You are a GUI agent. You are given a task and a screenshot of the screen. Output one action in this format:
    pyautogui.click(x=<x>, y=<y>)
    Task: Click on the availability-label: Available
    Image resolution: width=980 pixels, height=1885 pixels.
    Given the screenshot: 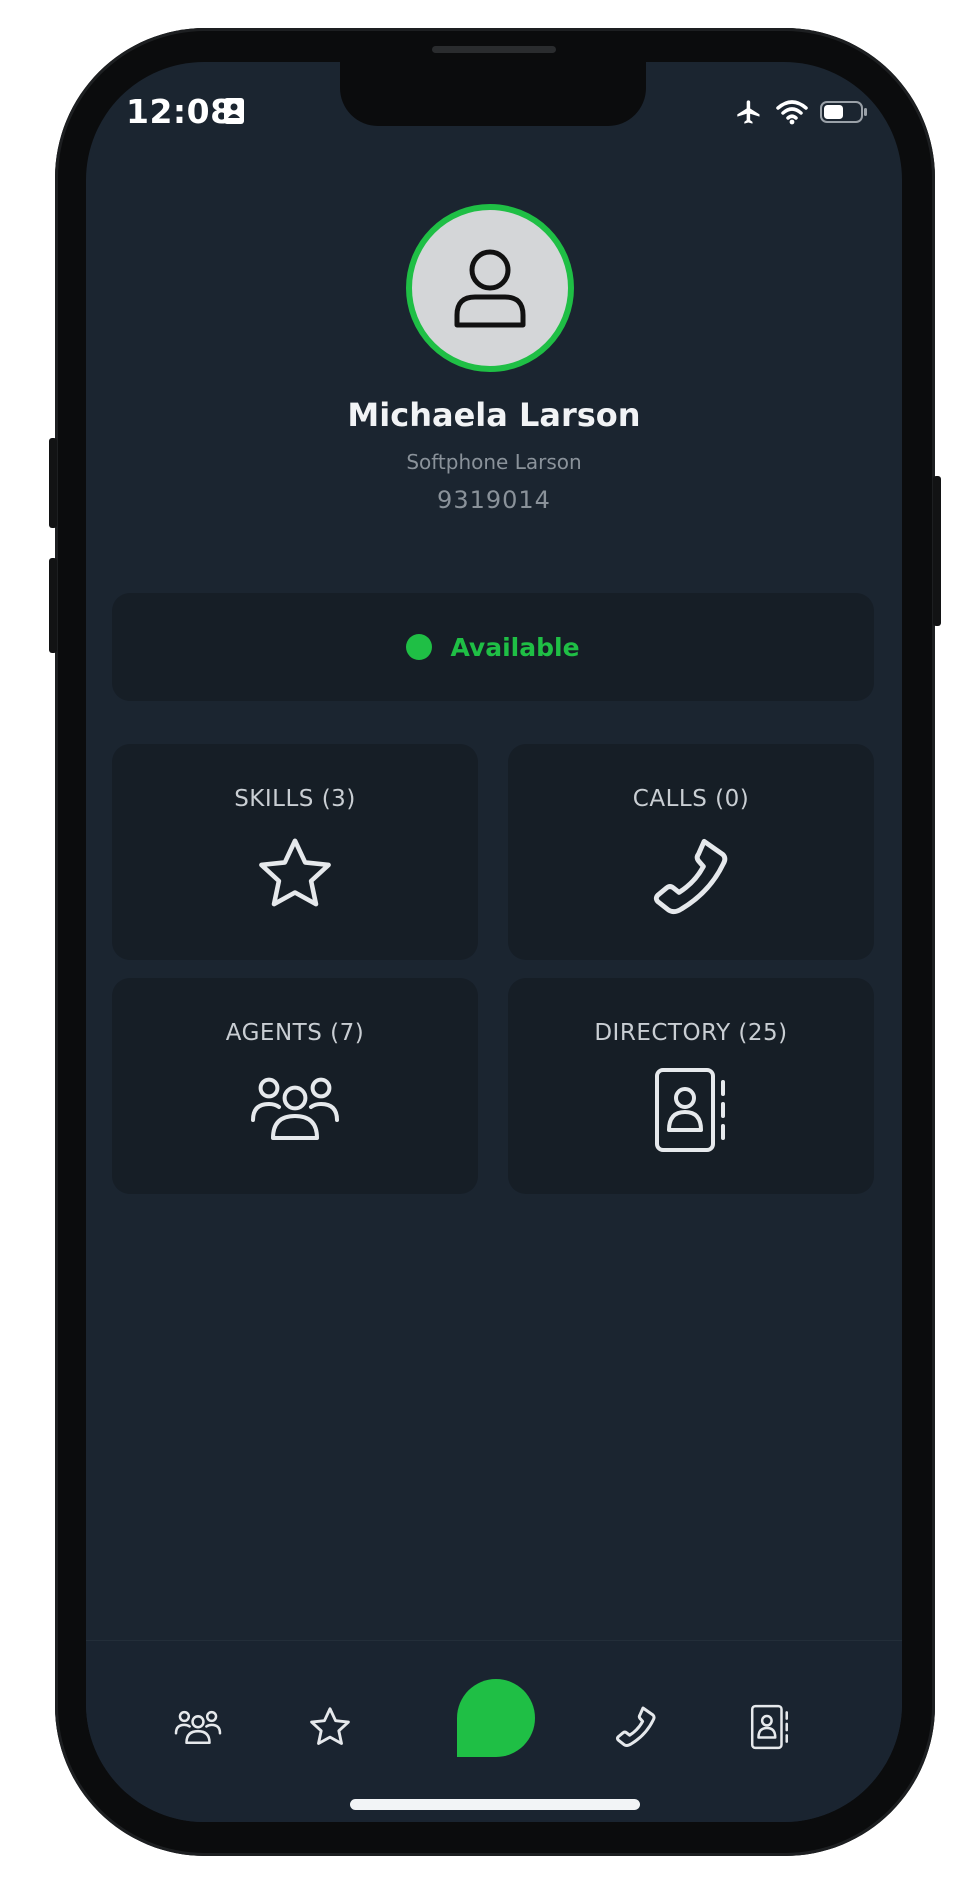 What is the action you would take?
    pyautogui.click(x=515, y=647)
    